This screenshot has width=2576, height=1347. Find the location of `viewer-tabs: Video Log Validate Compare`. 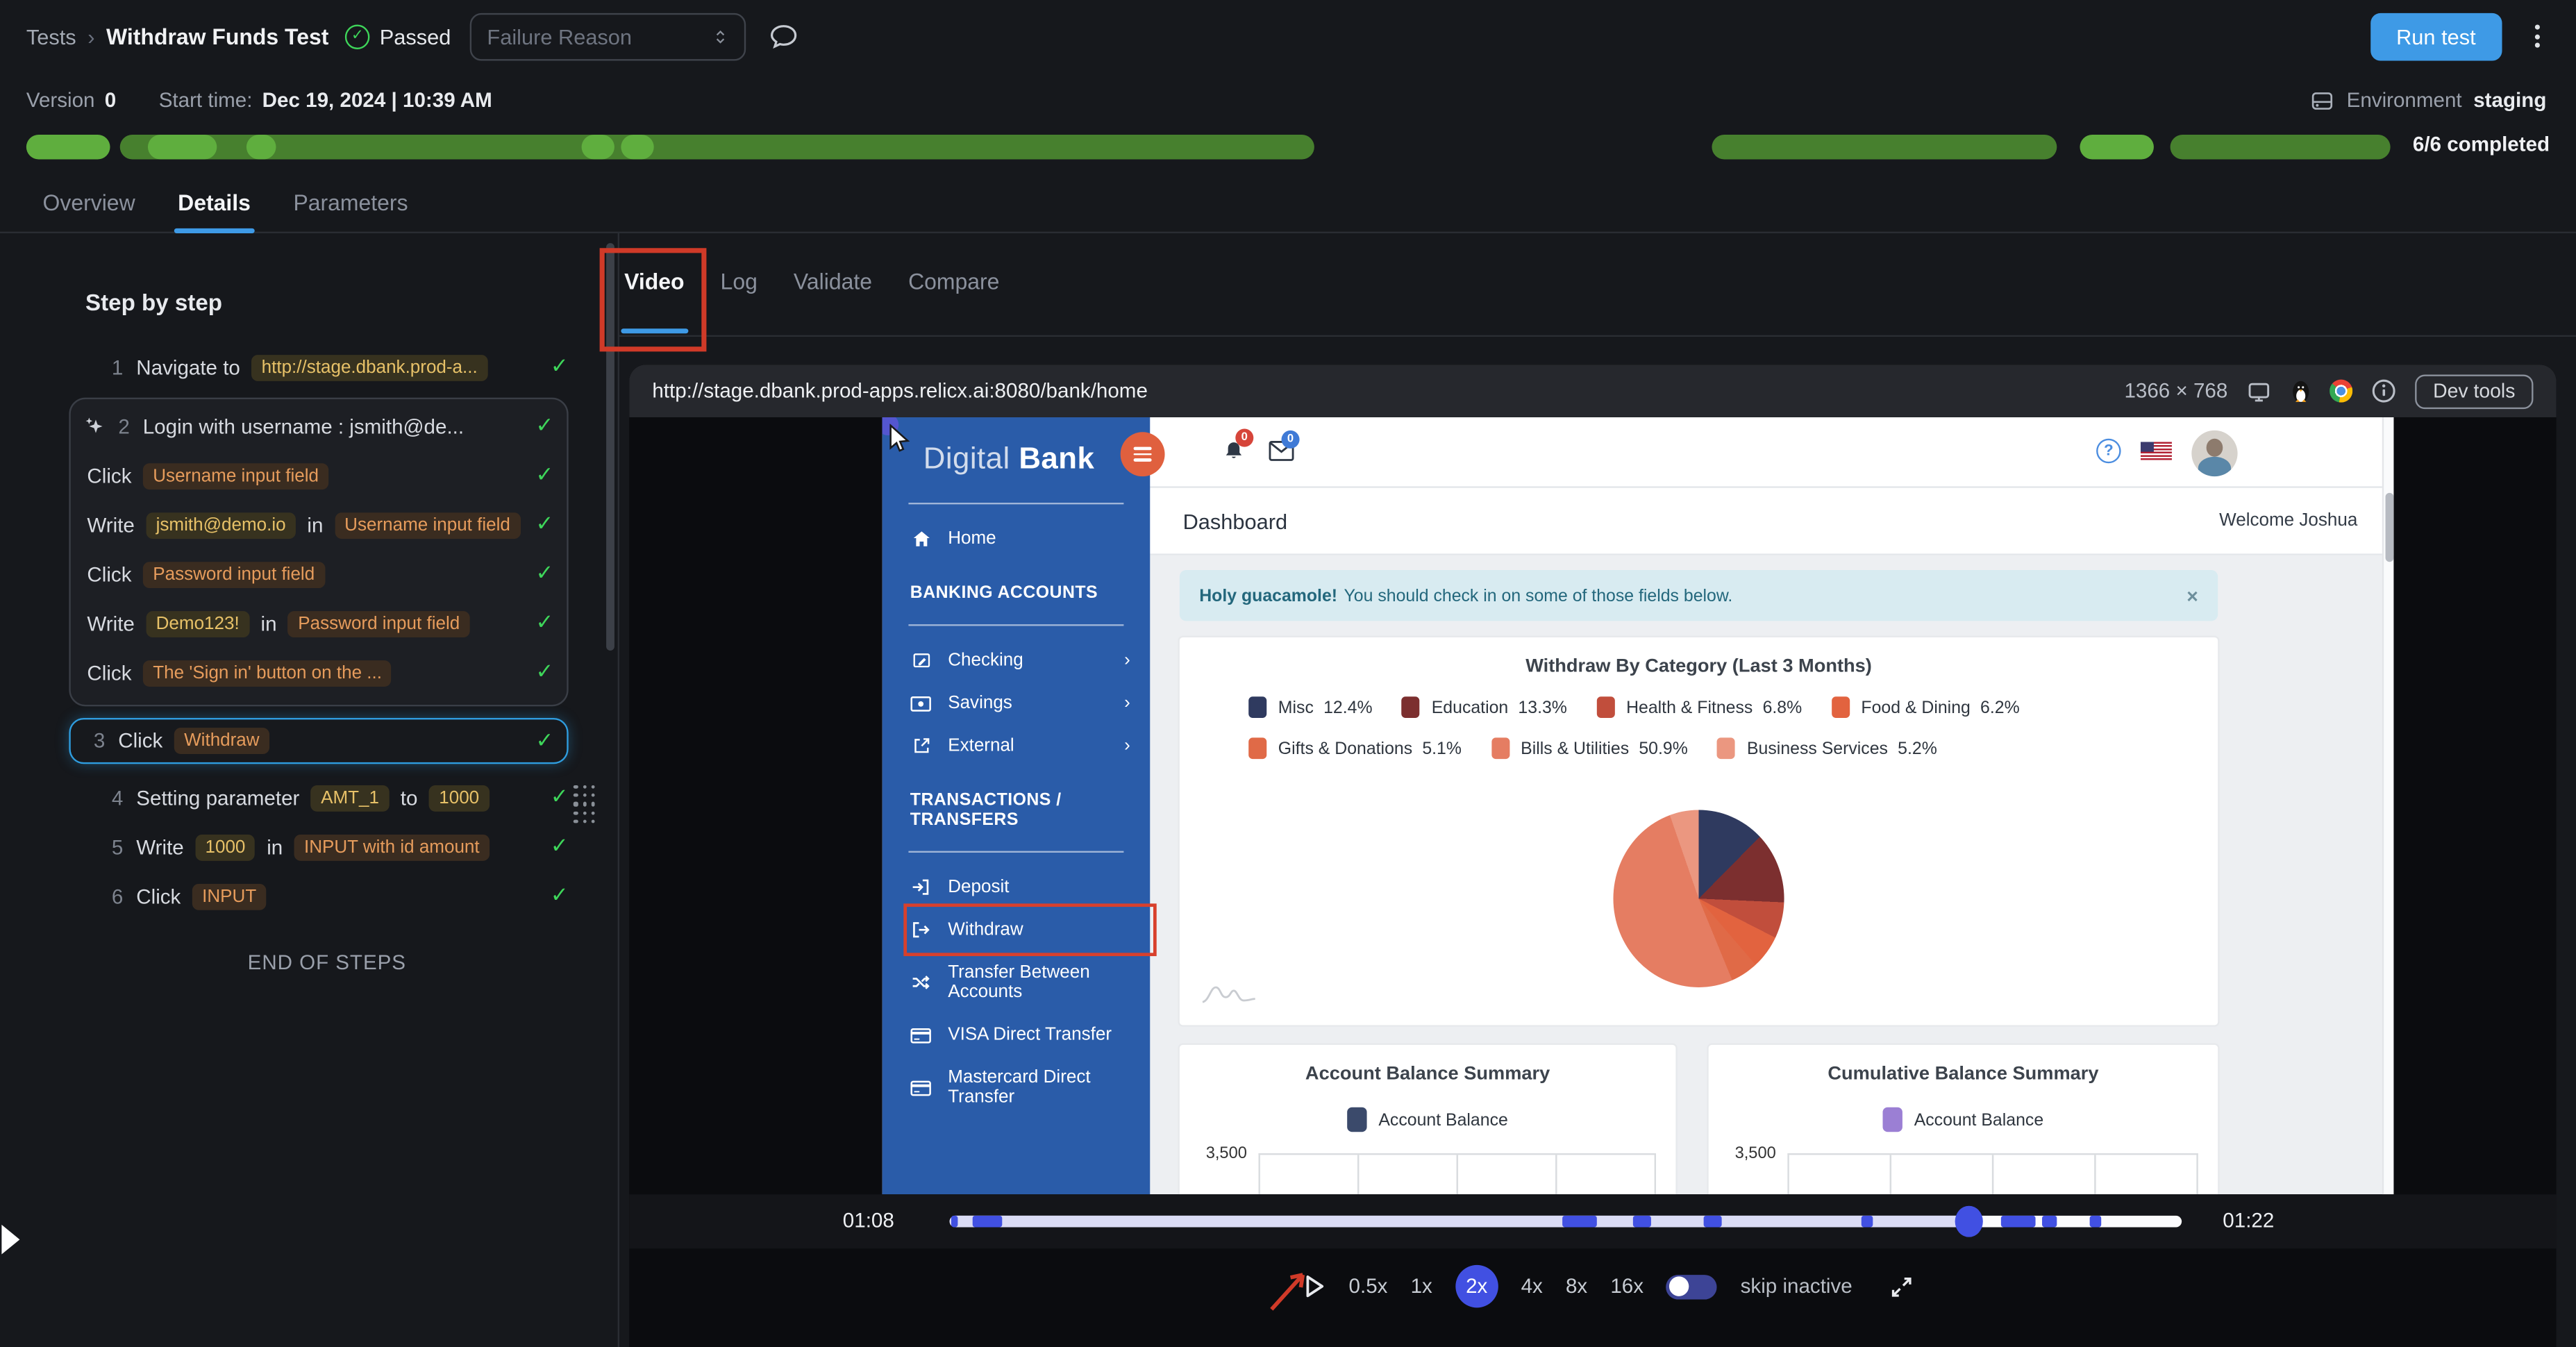

viewer-tabs: Video Log Validate Compare is located at coordinates (1587, 300).